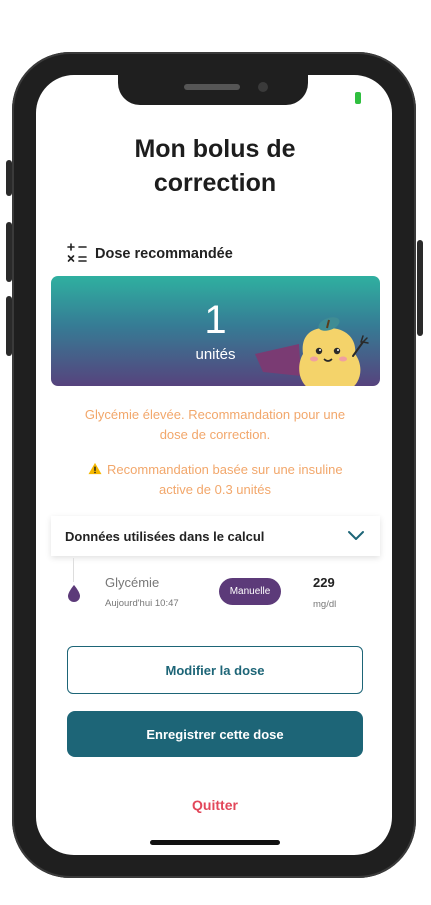 Image resolution: width=431 pixels, height=905 pixels. I want to click on glycemia-time: Aujourd'hui 10:47, so click(142, 603).